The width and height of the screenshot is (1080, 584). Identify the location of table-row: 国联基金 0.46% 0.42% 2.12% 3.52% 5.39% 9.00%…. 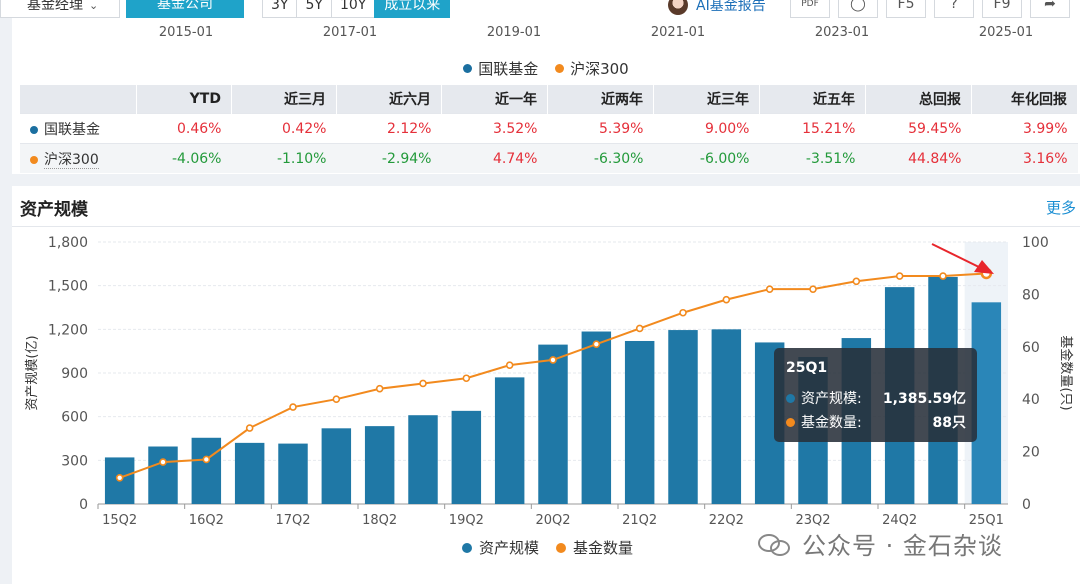
(549, 128).